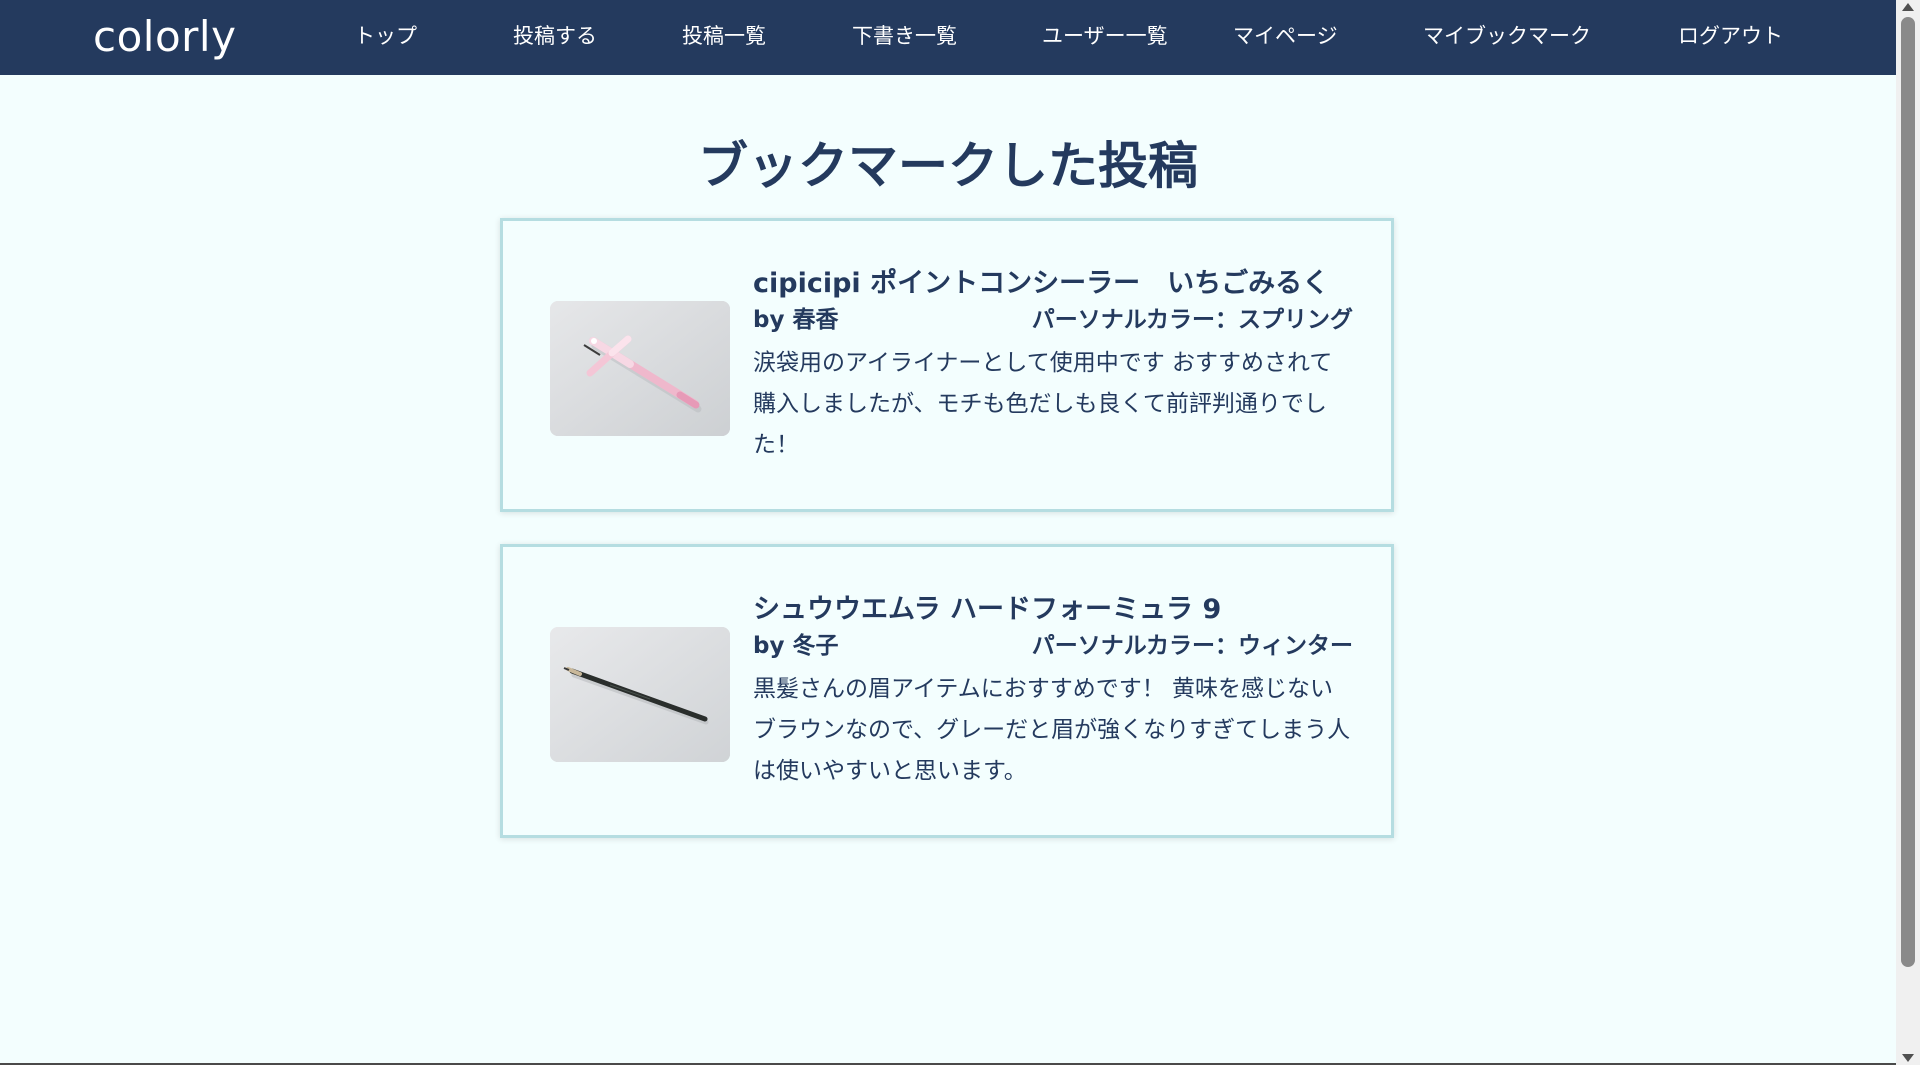  What do you see at coordinates (1730, 36) in the screenshot?
I see `nav-link-logout: ログアウト` at bounding box center [1730, 36].